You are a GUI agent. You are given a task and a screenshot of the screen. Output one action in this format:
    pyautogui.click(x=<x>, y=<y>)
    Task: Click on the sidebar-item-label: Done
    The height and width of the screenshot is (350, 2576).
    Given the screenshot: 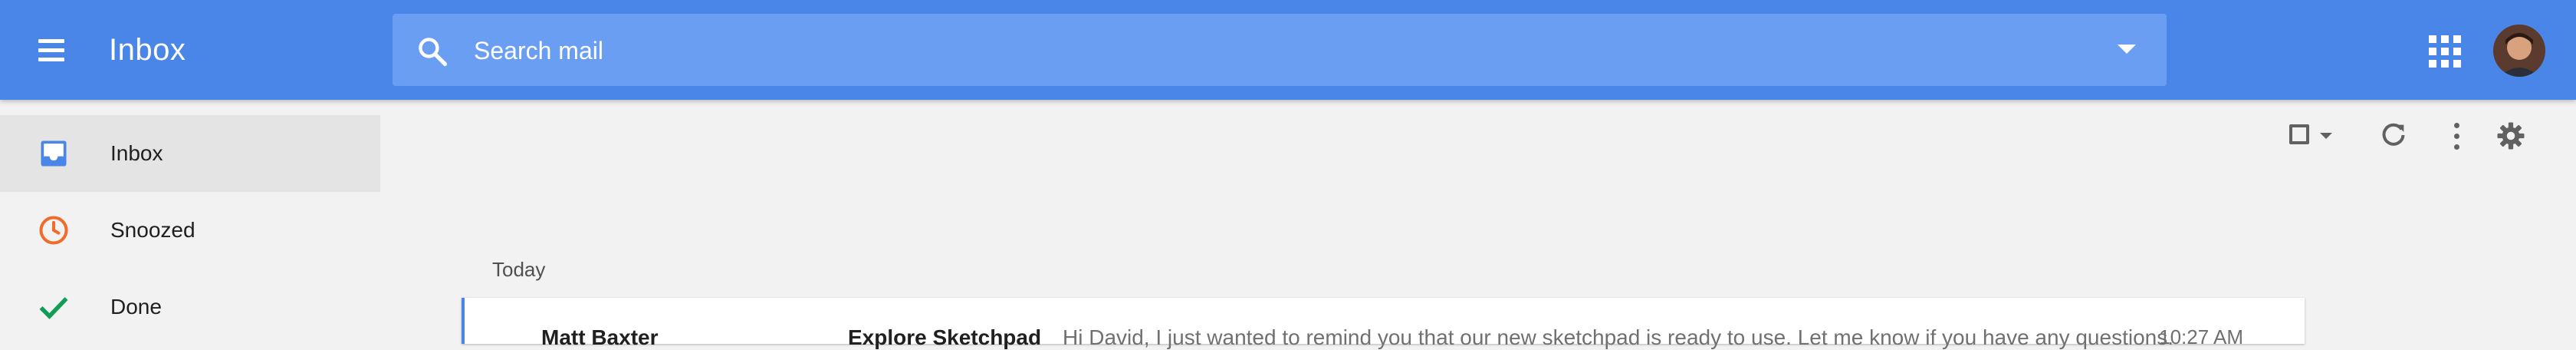 What is the action you would take?
    pyautogui.click(x=136, y=307)
    